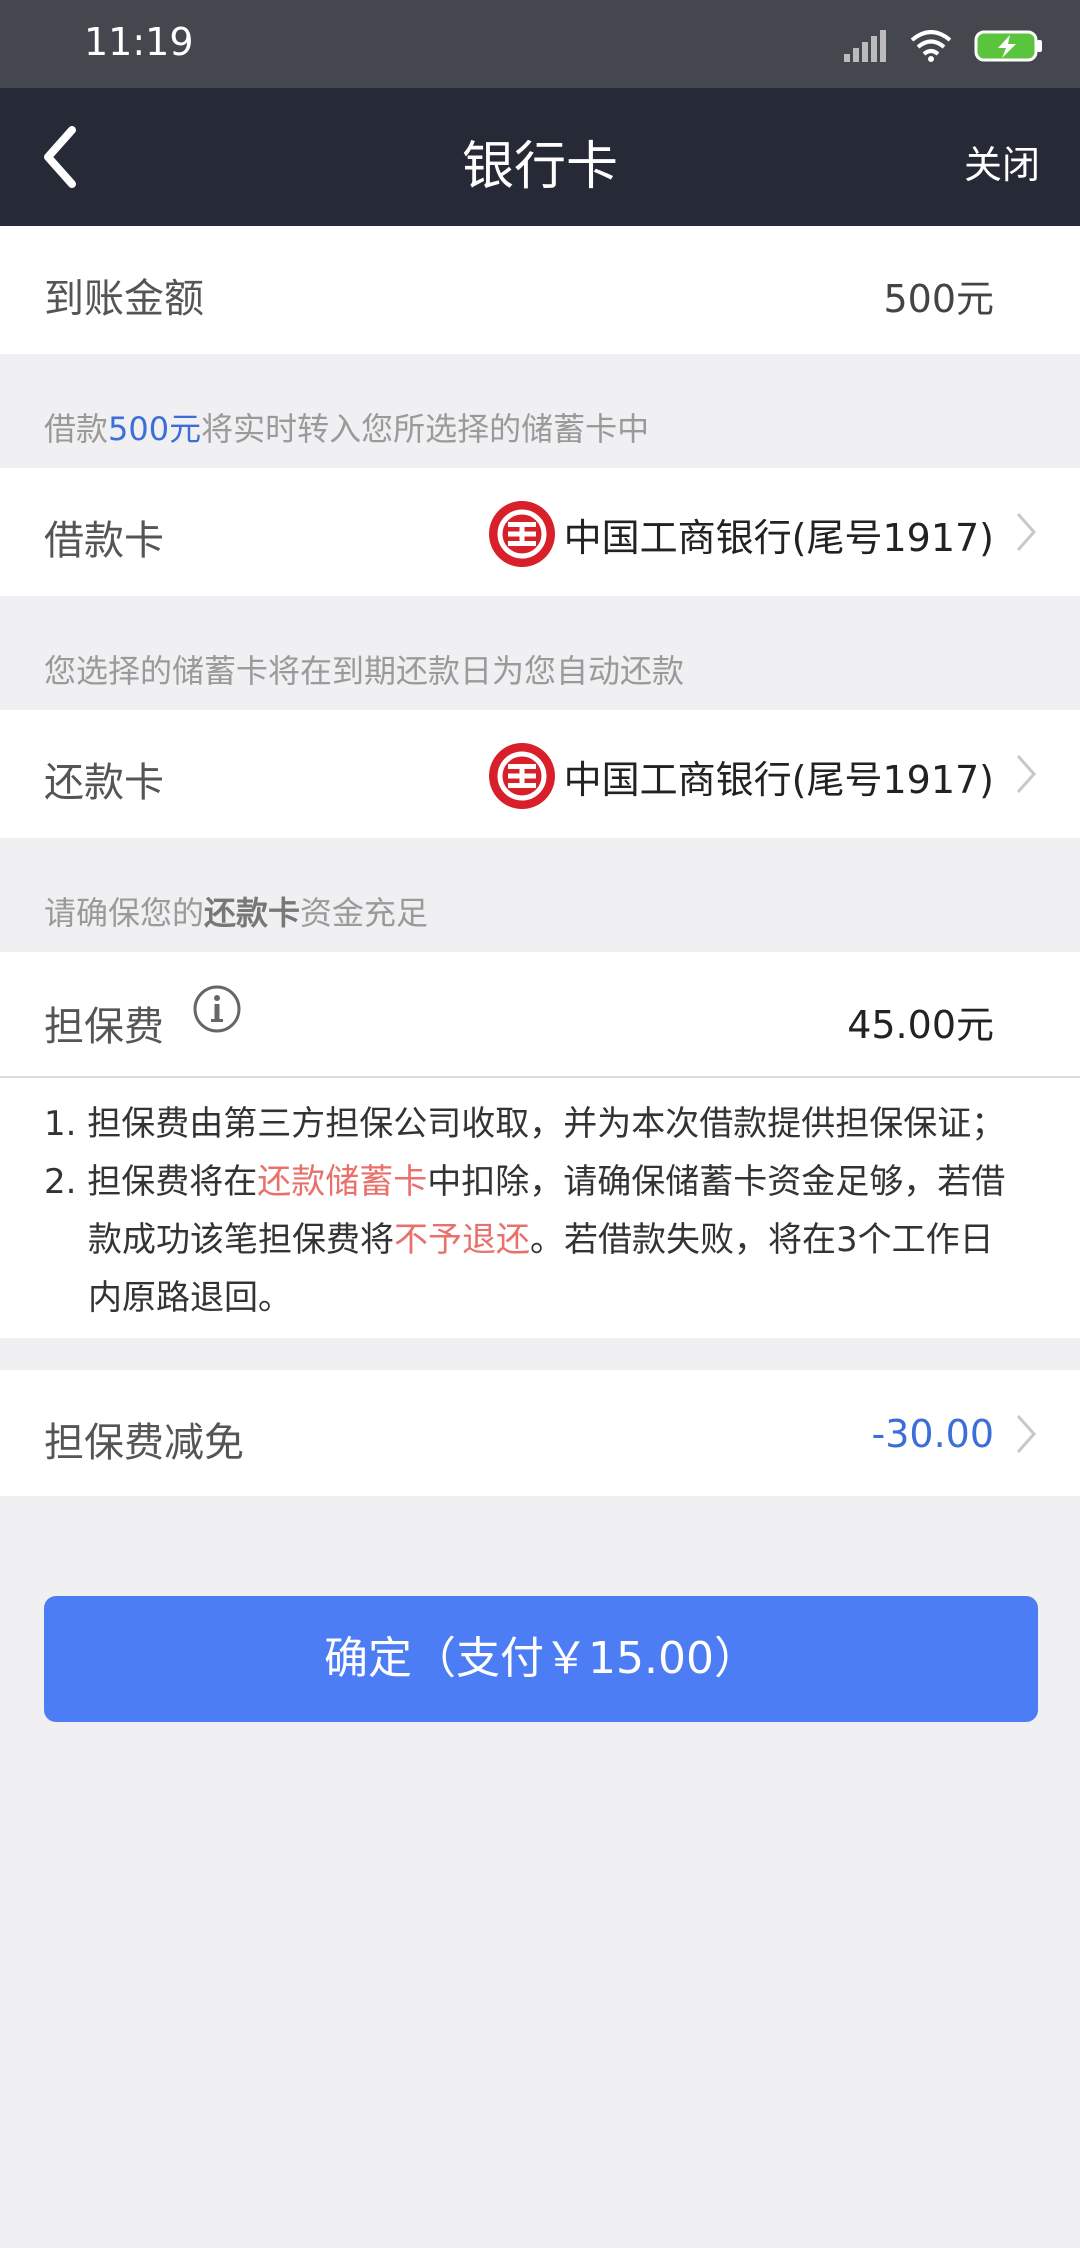 This screenshot has width=1080, height=2248. Describe the element at coordinates (541, 1240) in the screenshot. I see `term-line-3: 款成功该笔担保费将不予退还。若借款失败，将在3个工作日` at that location.